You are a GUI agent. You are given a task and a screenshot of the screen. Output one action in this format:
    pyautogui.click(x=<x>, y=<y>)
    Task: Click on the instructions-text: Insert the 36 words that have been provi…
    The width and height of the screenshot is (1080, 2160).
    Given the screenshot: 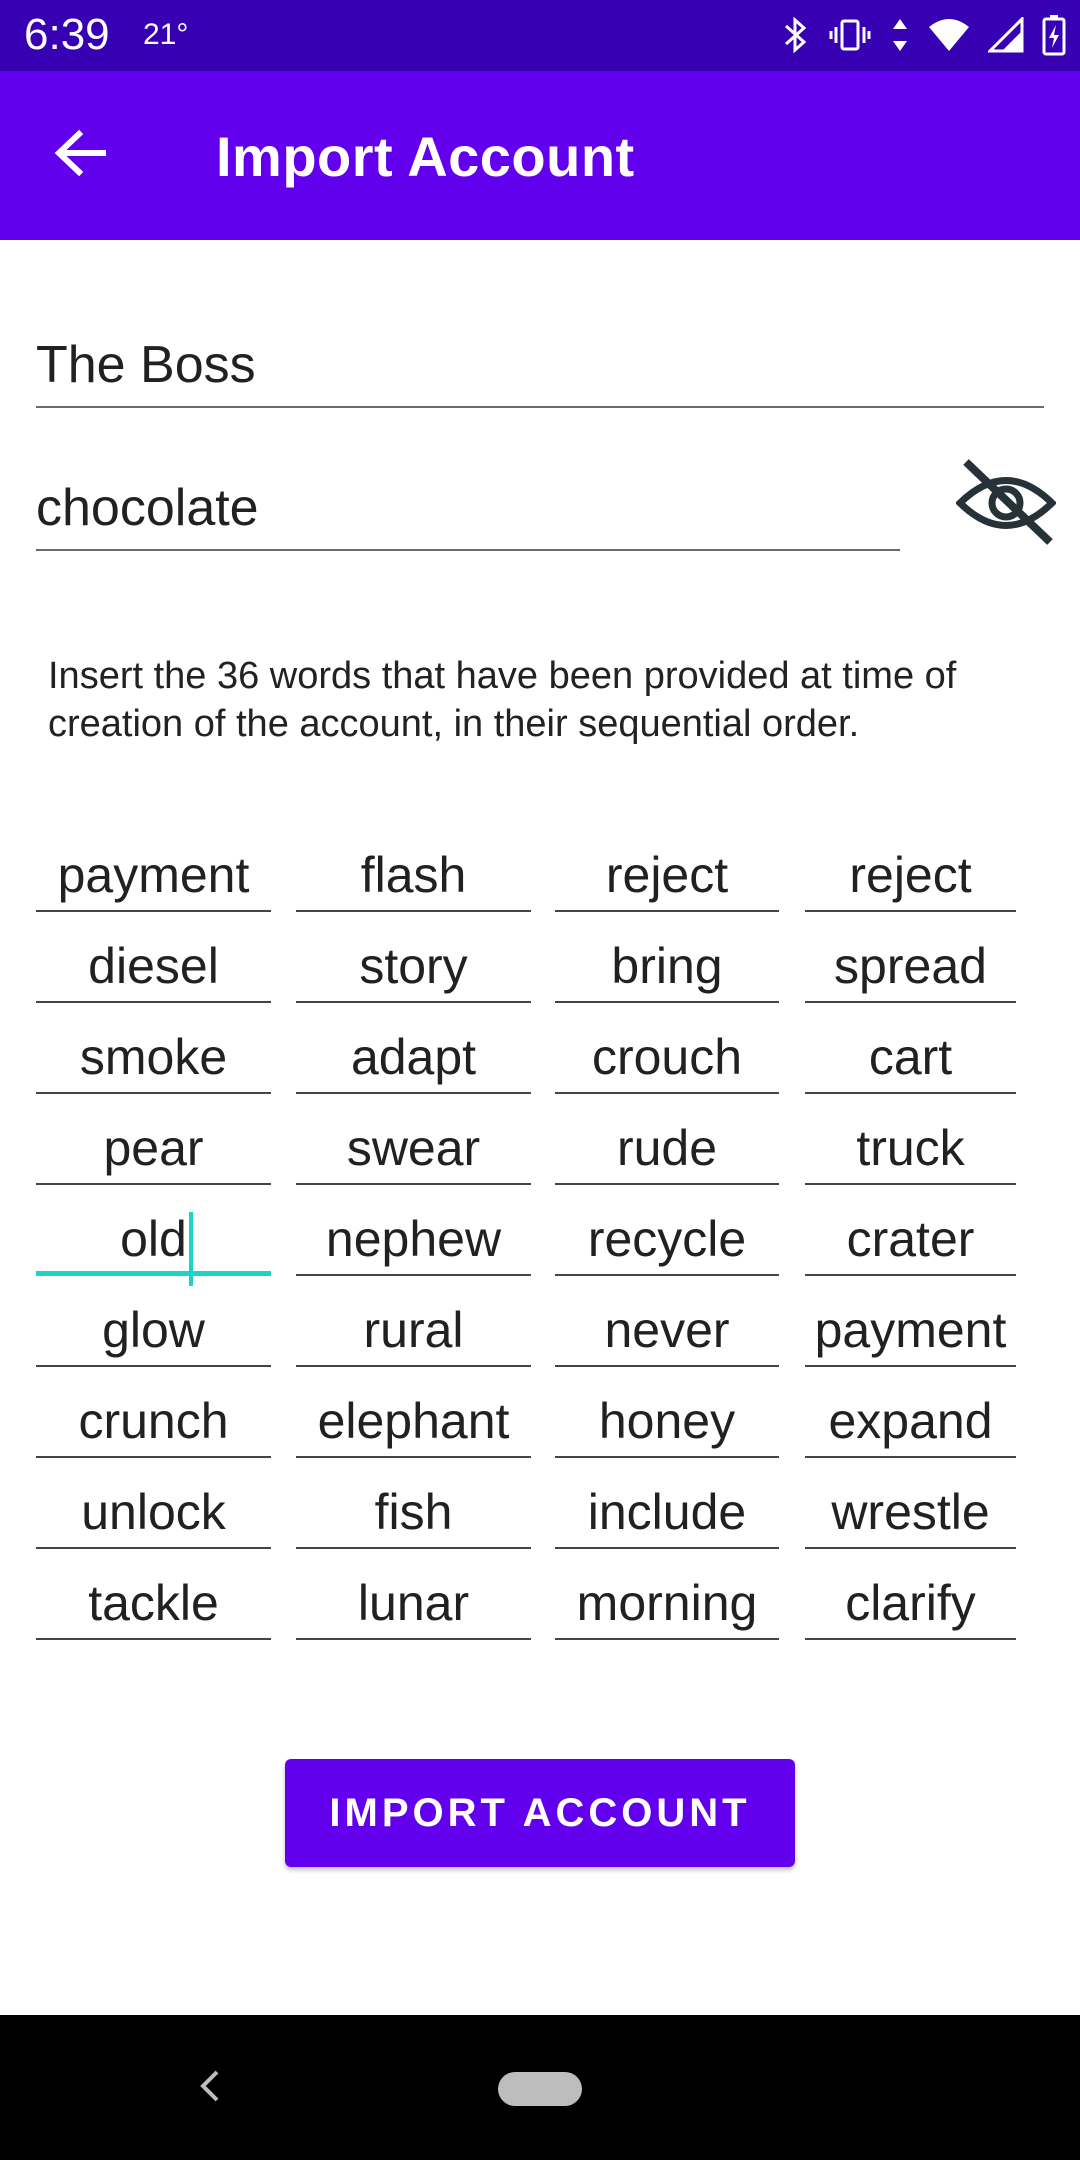 What is the action you would take?
    pyautogui.click(x=502, y=700)
    